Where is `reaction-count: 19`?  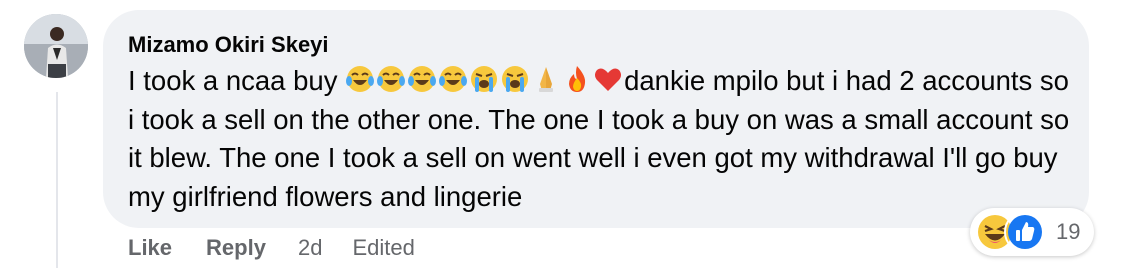 reaction-count: 19 is located at coordinates (1068, 231).